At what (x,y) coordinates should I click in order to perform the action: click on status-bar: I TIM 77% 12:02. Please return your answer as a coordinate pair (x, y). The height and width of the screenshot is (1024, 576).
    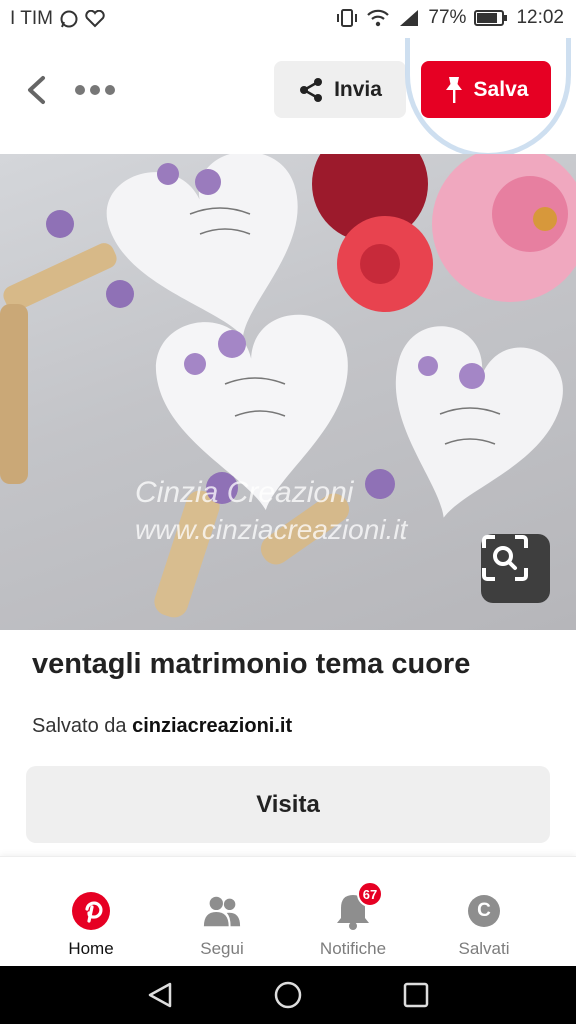
    Looking at the image, I should click on (288, 19).